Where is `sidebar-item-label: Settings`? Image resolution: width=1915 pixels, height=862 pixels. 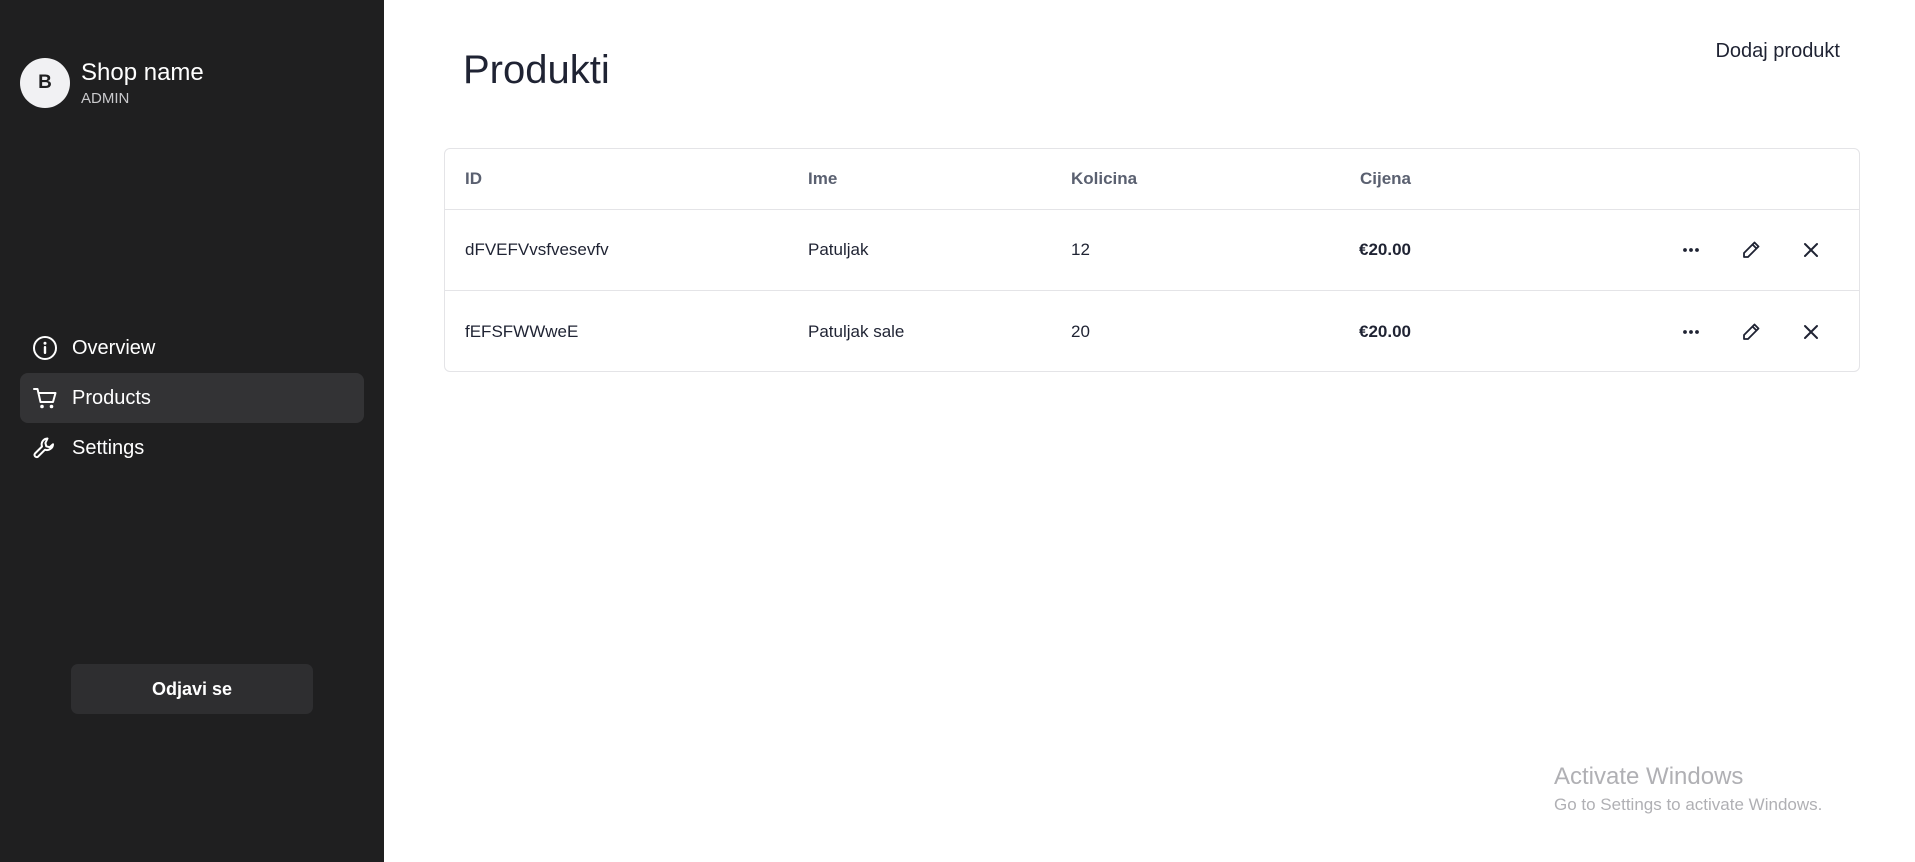
sidebar-item-label: Settings is located at coordinates (108, 447).